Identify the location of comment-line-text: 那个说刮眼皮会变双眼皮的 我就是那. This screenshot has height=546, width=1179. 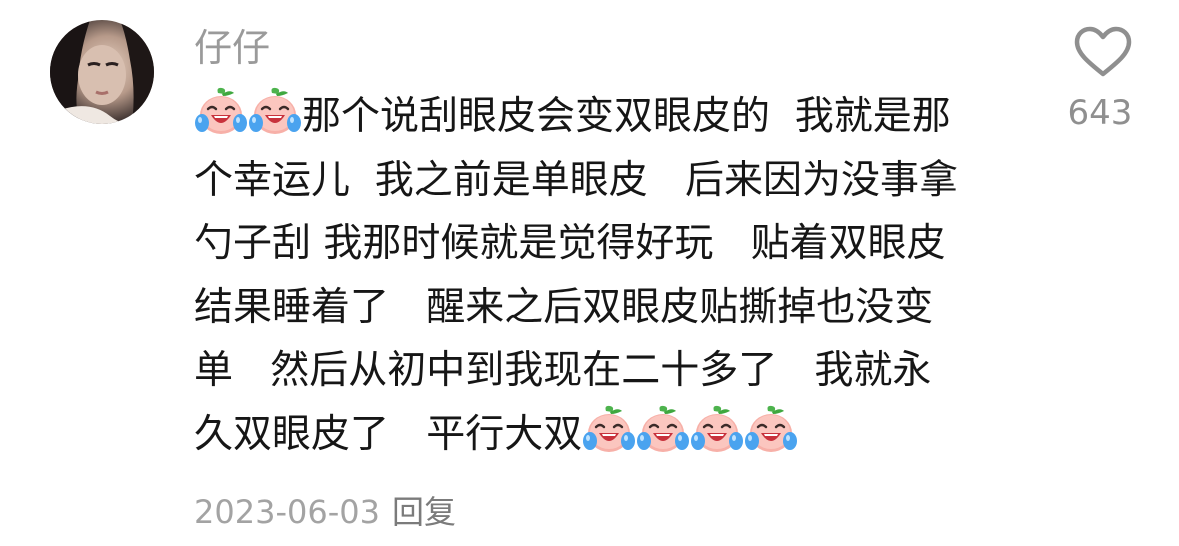
(626, 116).